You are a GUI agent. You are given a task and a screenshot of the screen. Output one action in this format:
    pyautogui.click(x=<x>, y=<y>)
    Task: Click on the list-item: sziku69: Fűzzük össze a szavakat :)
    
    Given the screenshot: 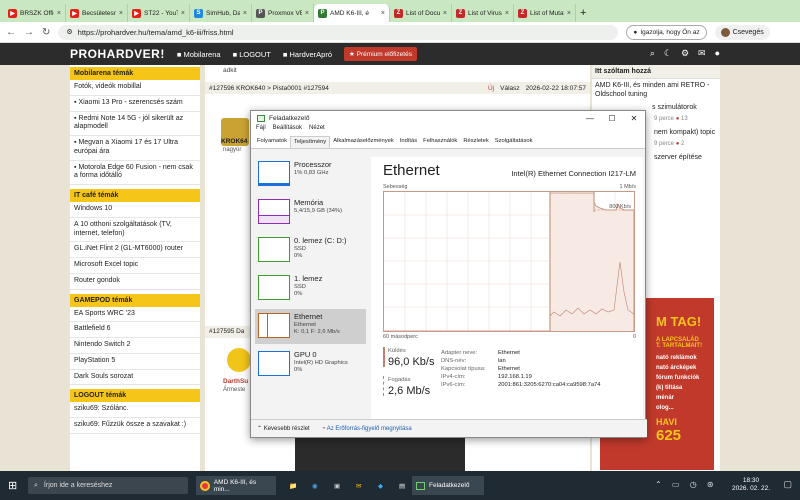 What is the action you would take?
    pyautogui.click(x=135, y=426)
    